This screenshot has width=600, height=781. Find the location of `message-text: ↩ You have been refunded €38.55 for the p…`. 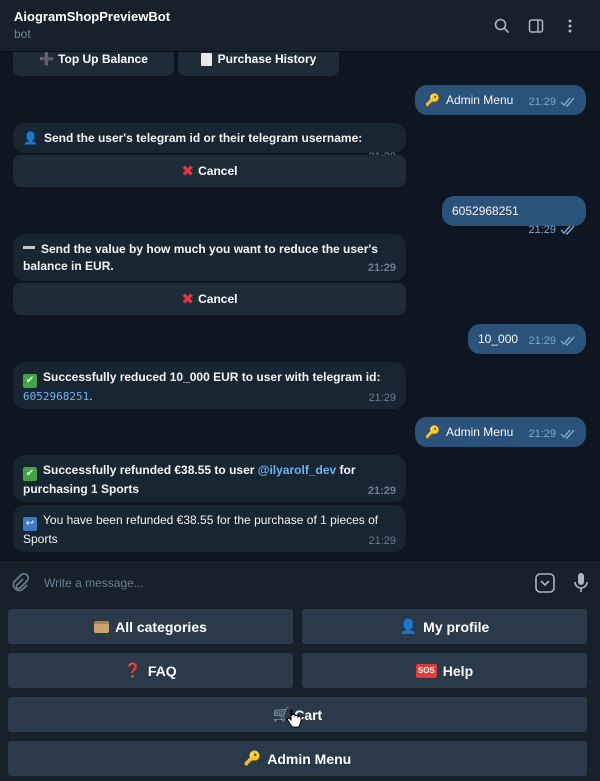

message-text: ↩ You have been refunded €38.55 for the p… is located at coordinates (209, 521).